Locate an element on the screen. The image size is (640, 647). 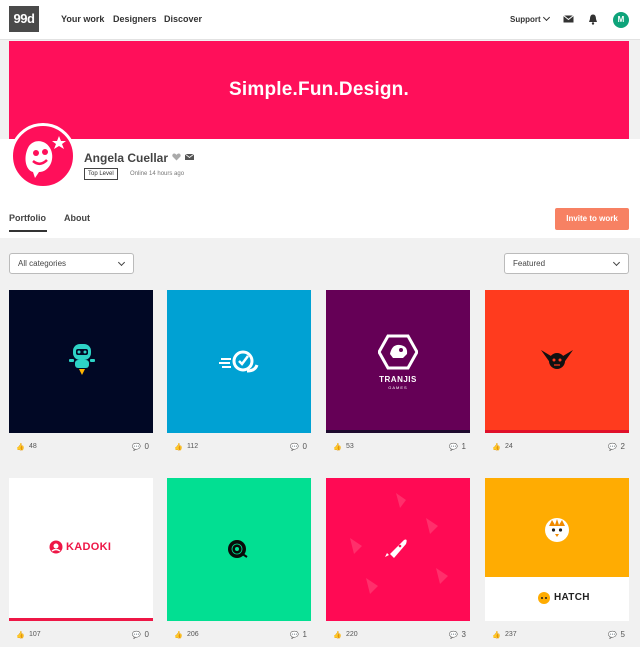
profile-banner: Simple.Fun.Design. is located at coordinates (319, 90).